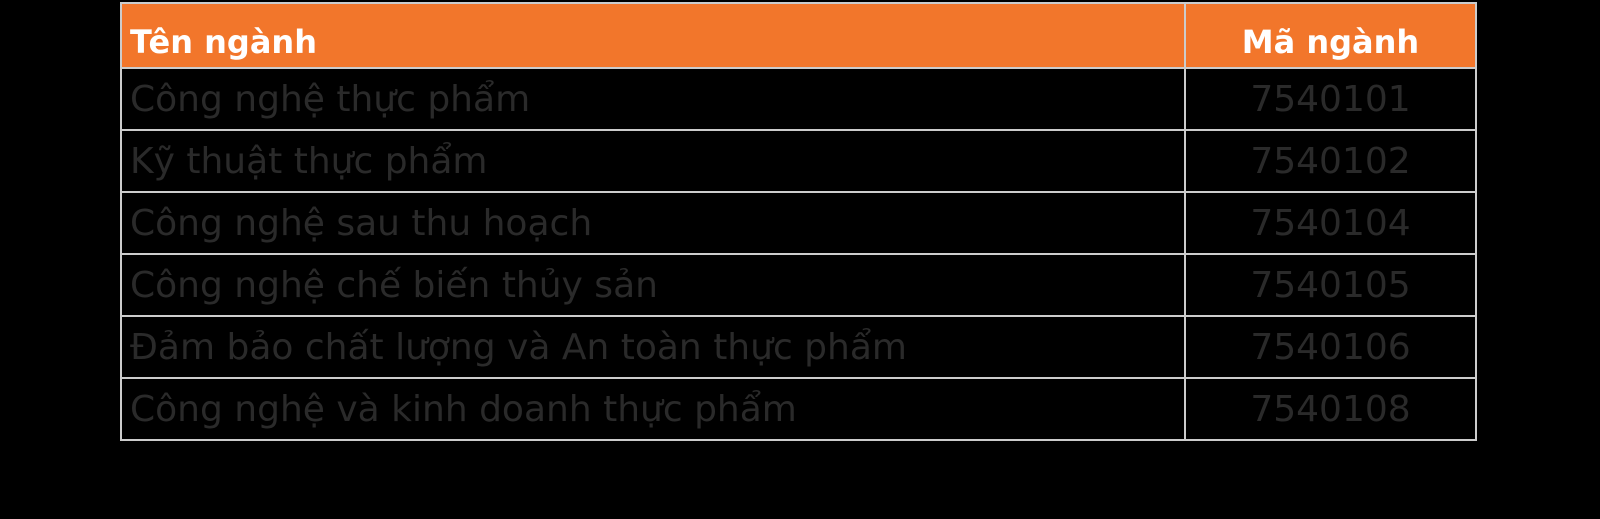  What do you see at coordinates (653, 409) in the screenshot?
I see `major-name-cell: Công nghệ và kinh doanh thực phẩm` at bounding box center [653, 409].